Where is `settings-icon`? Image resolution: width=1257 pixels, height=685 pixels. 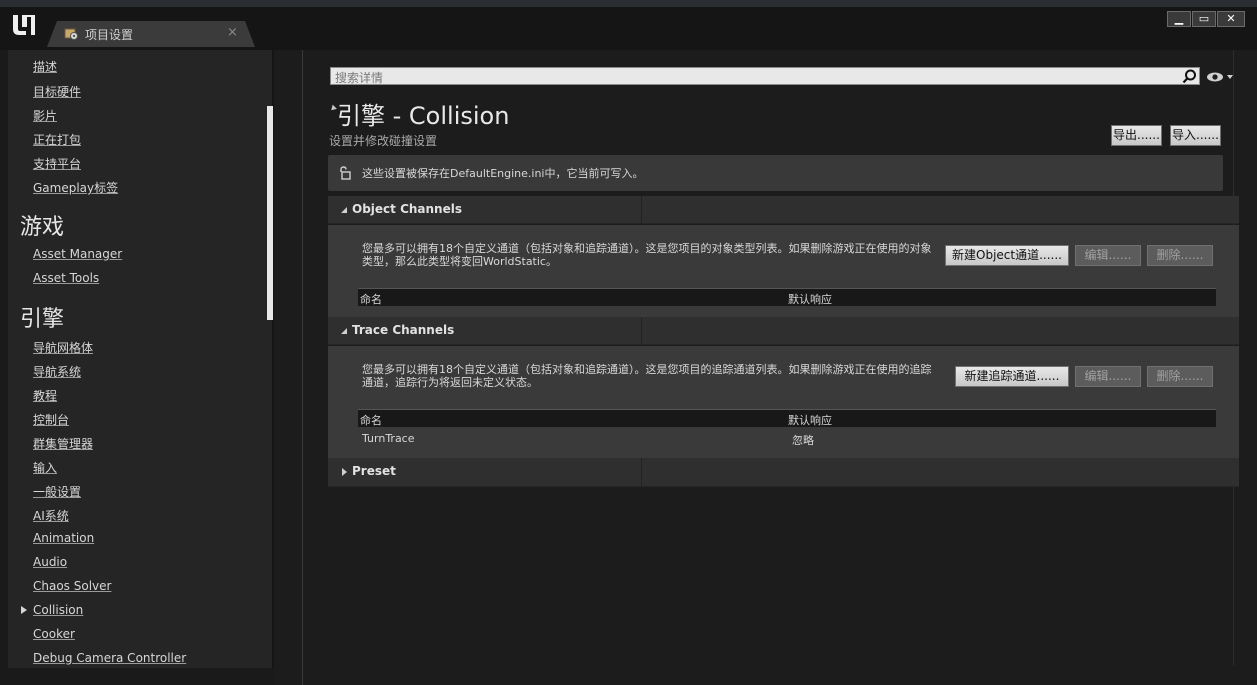
settings-icon is located at coordinates (71, 34).